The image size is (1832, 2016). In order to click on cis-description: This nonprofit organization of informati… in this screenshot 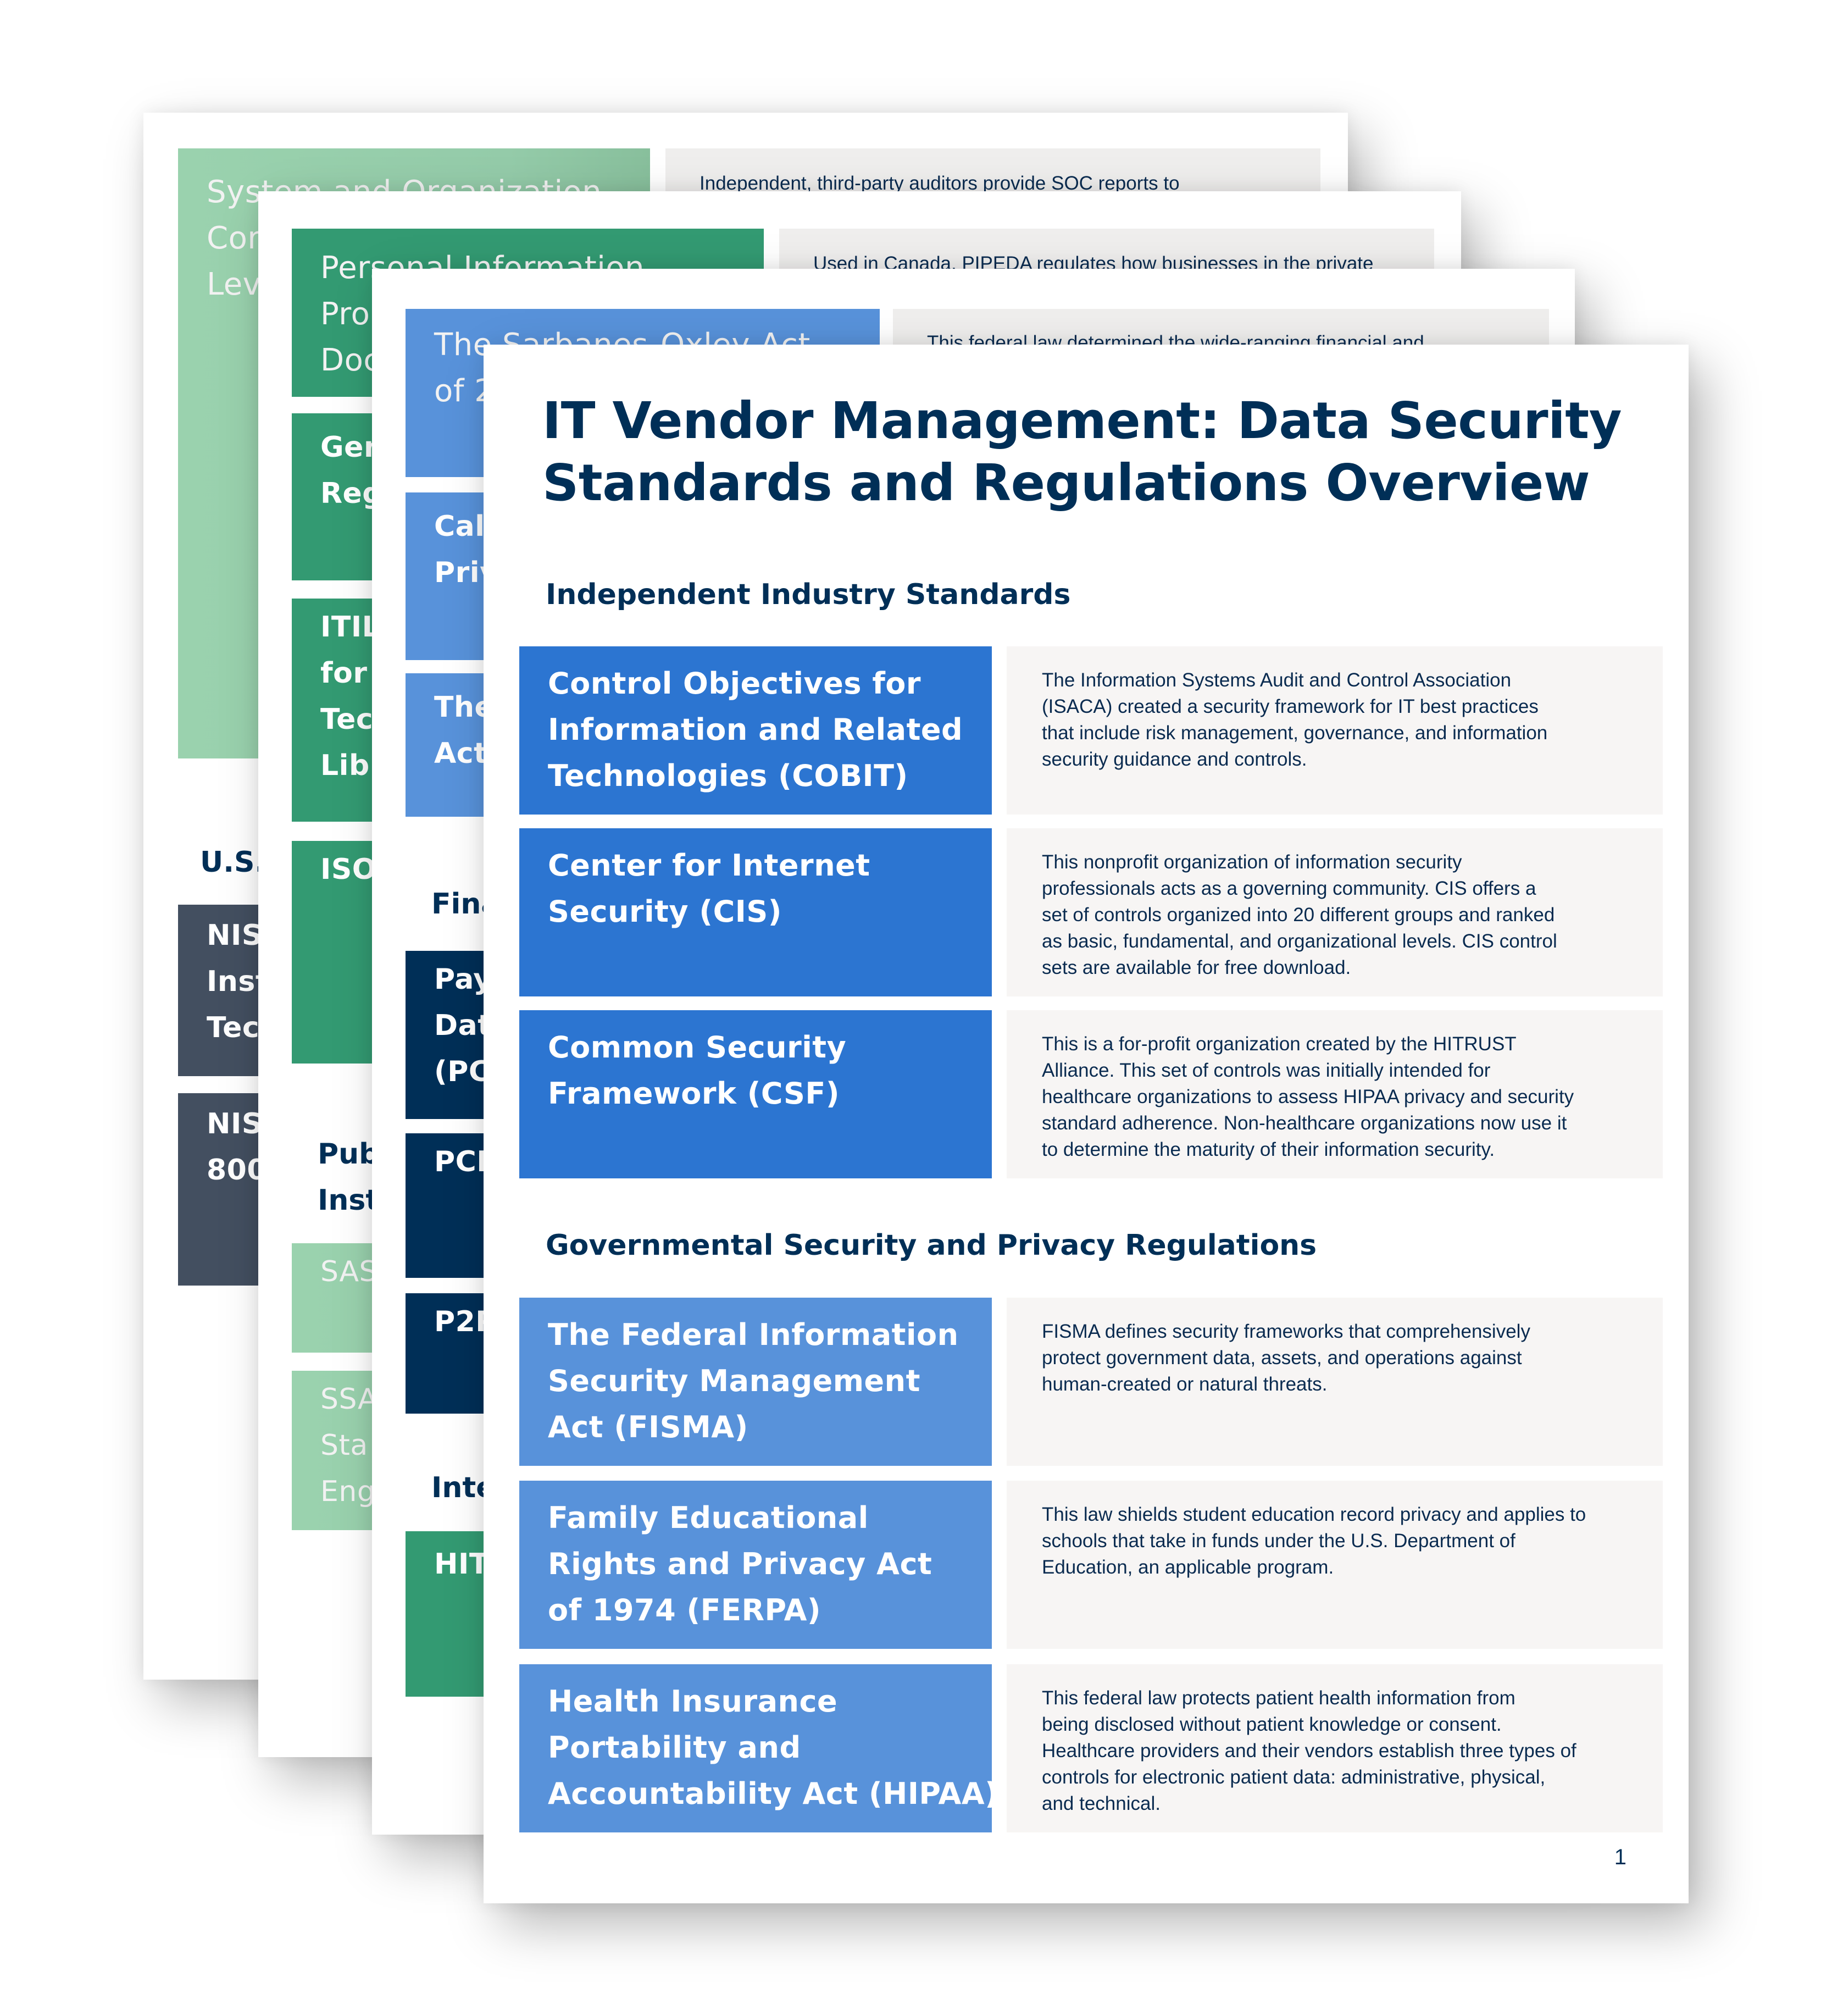, I will do `click(1299, 914)`.